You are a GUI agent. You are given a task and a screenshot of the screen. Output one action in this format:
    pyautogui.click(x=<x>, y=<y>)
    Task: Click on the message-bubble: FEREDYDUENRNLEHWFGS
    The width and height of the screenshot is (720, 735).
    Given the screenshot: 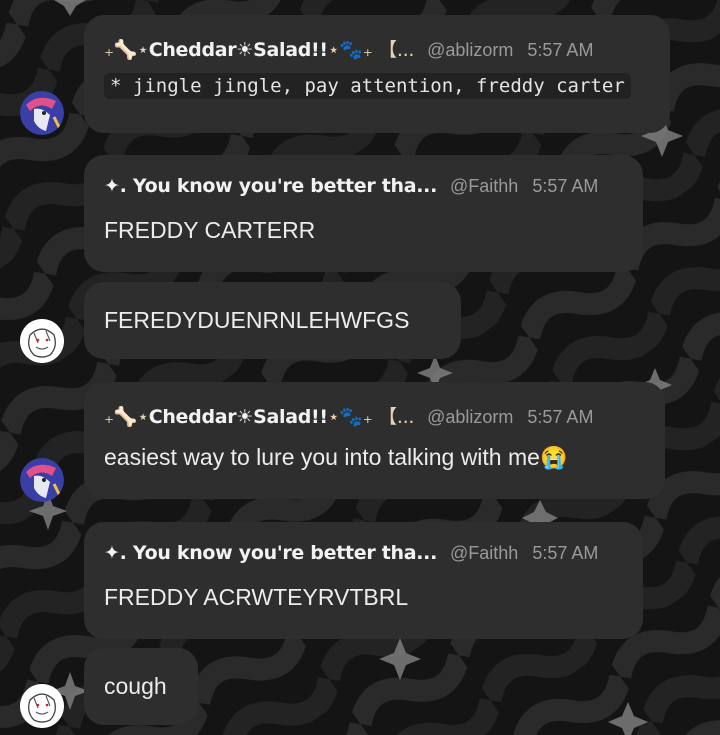 What is the action you would take?
    pyautogui.click(x=272, y=320)
    